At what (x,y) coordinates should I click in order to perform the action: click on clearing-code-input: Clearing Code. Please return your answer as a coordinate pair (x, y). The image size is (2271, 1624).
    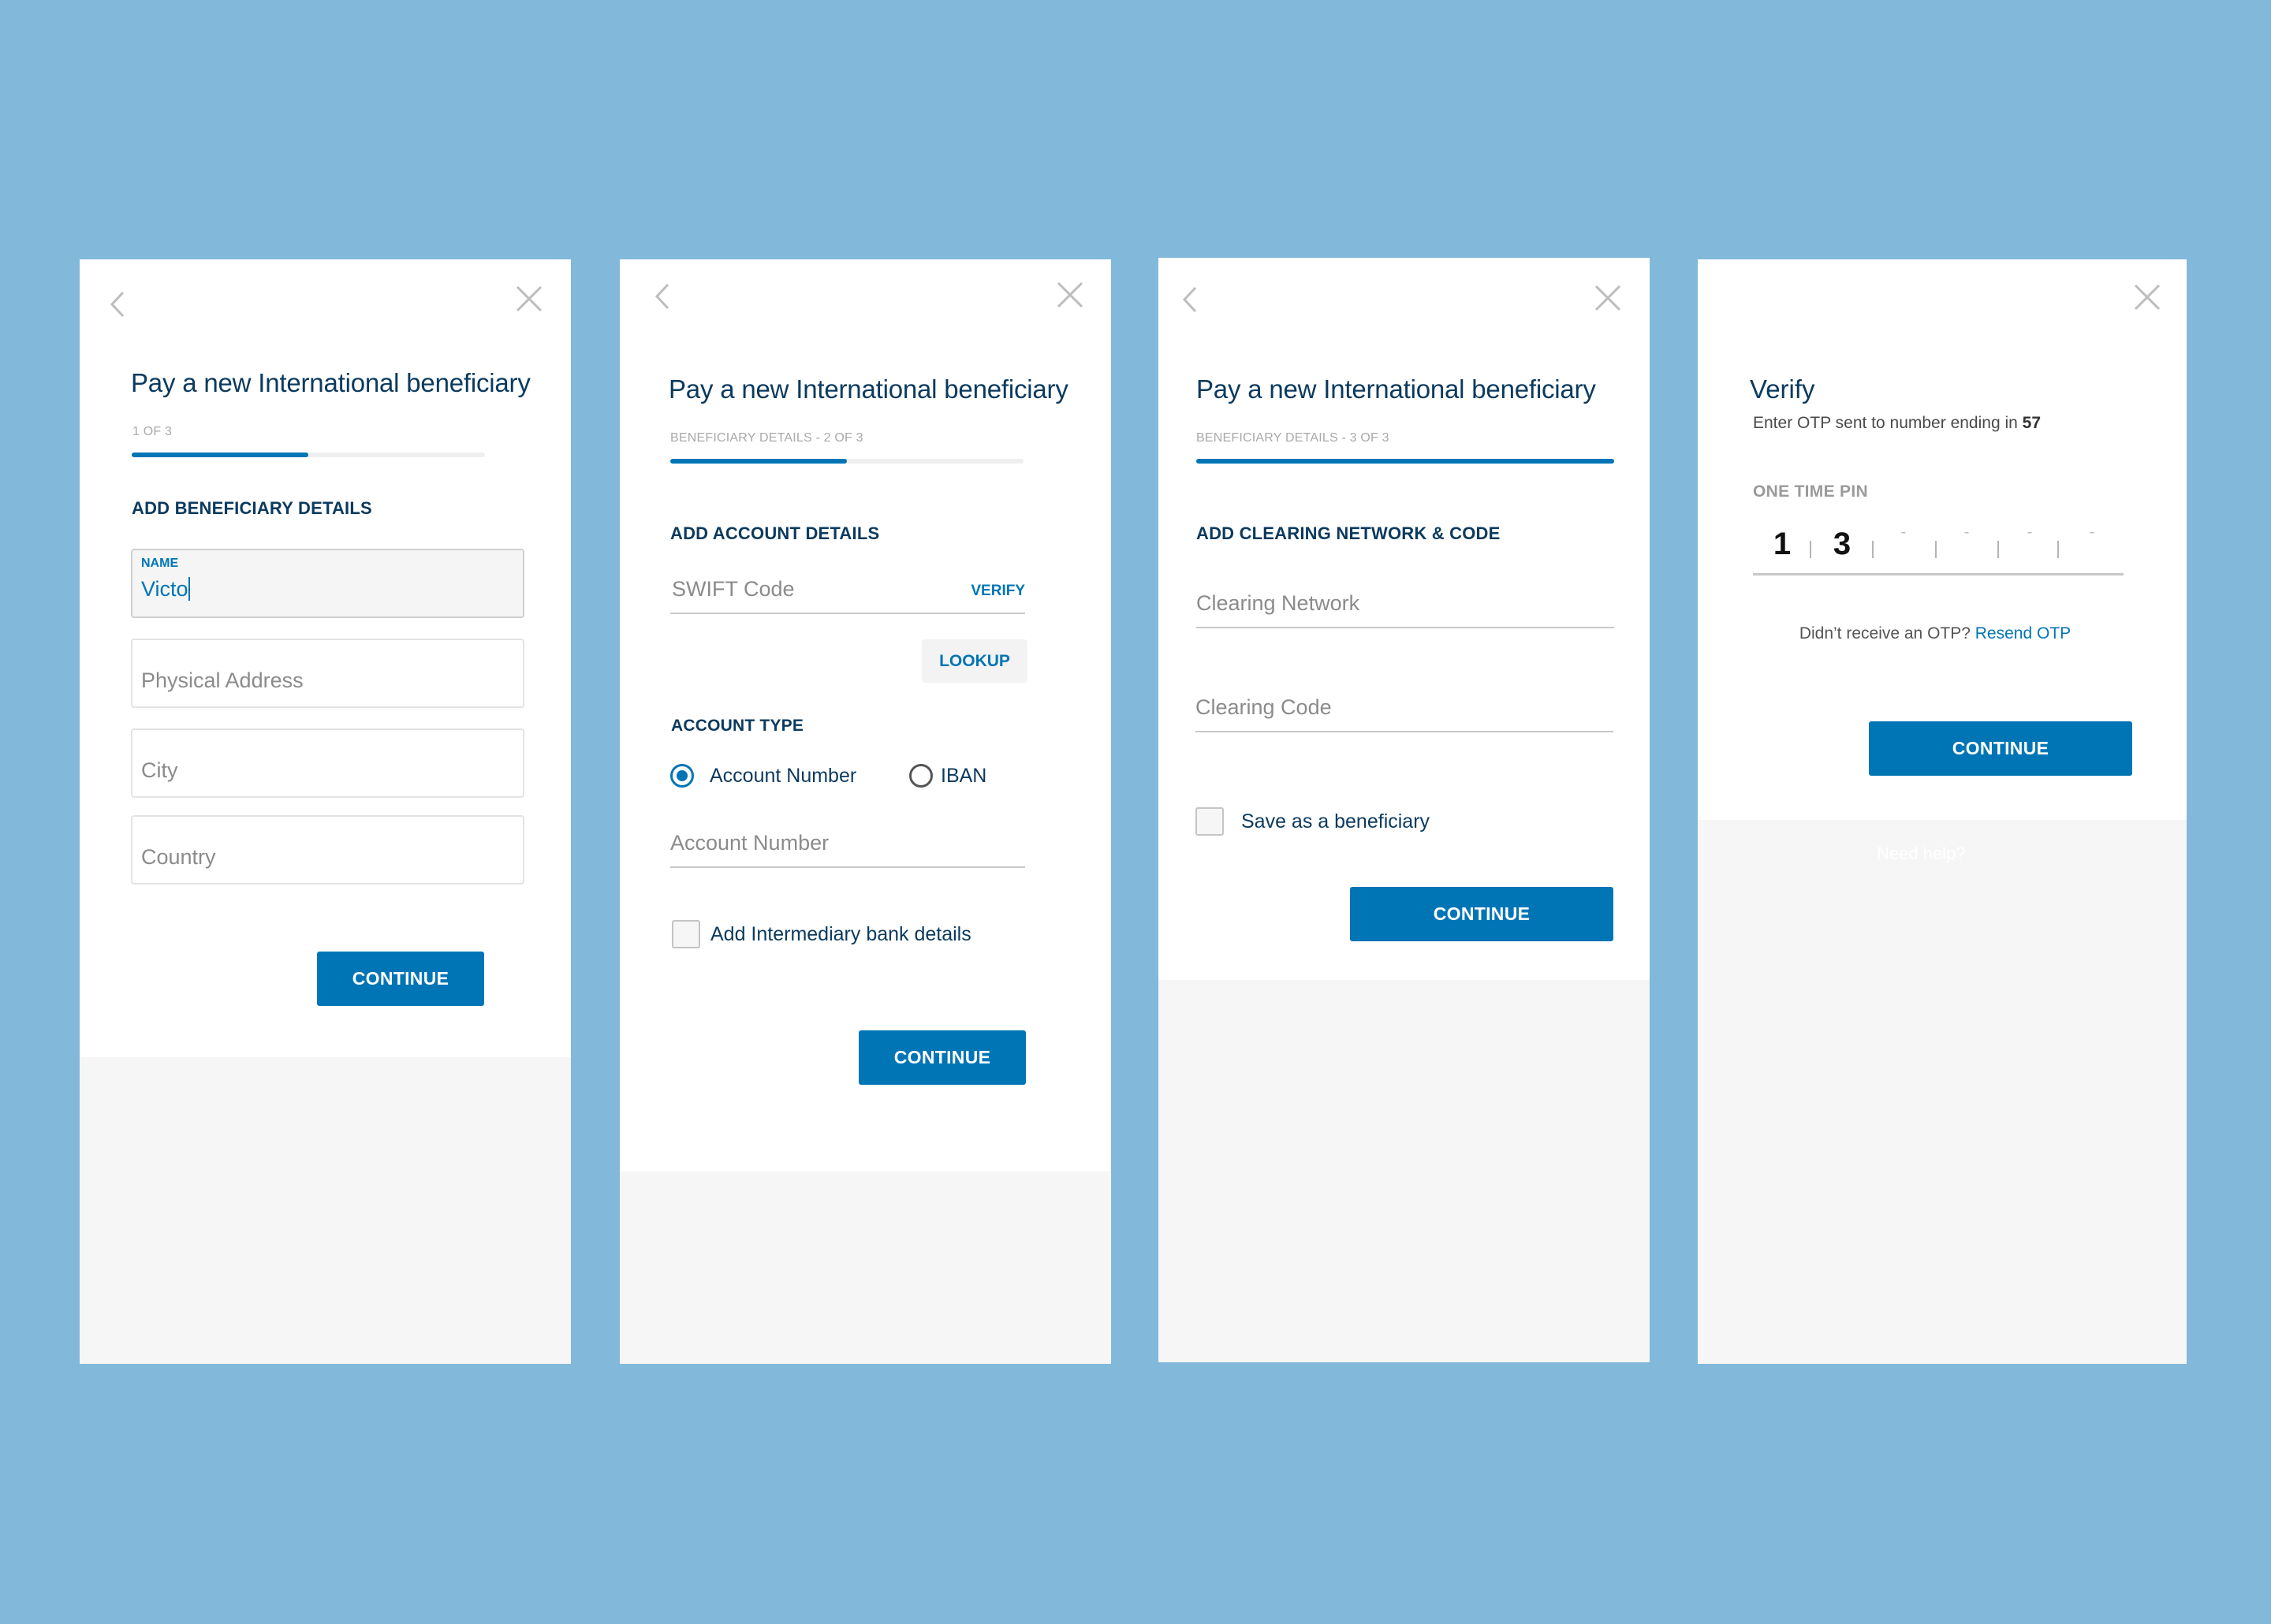
    Looking at the image, I should click on (1404, 708).